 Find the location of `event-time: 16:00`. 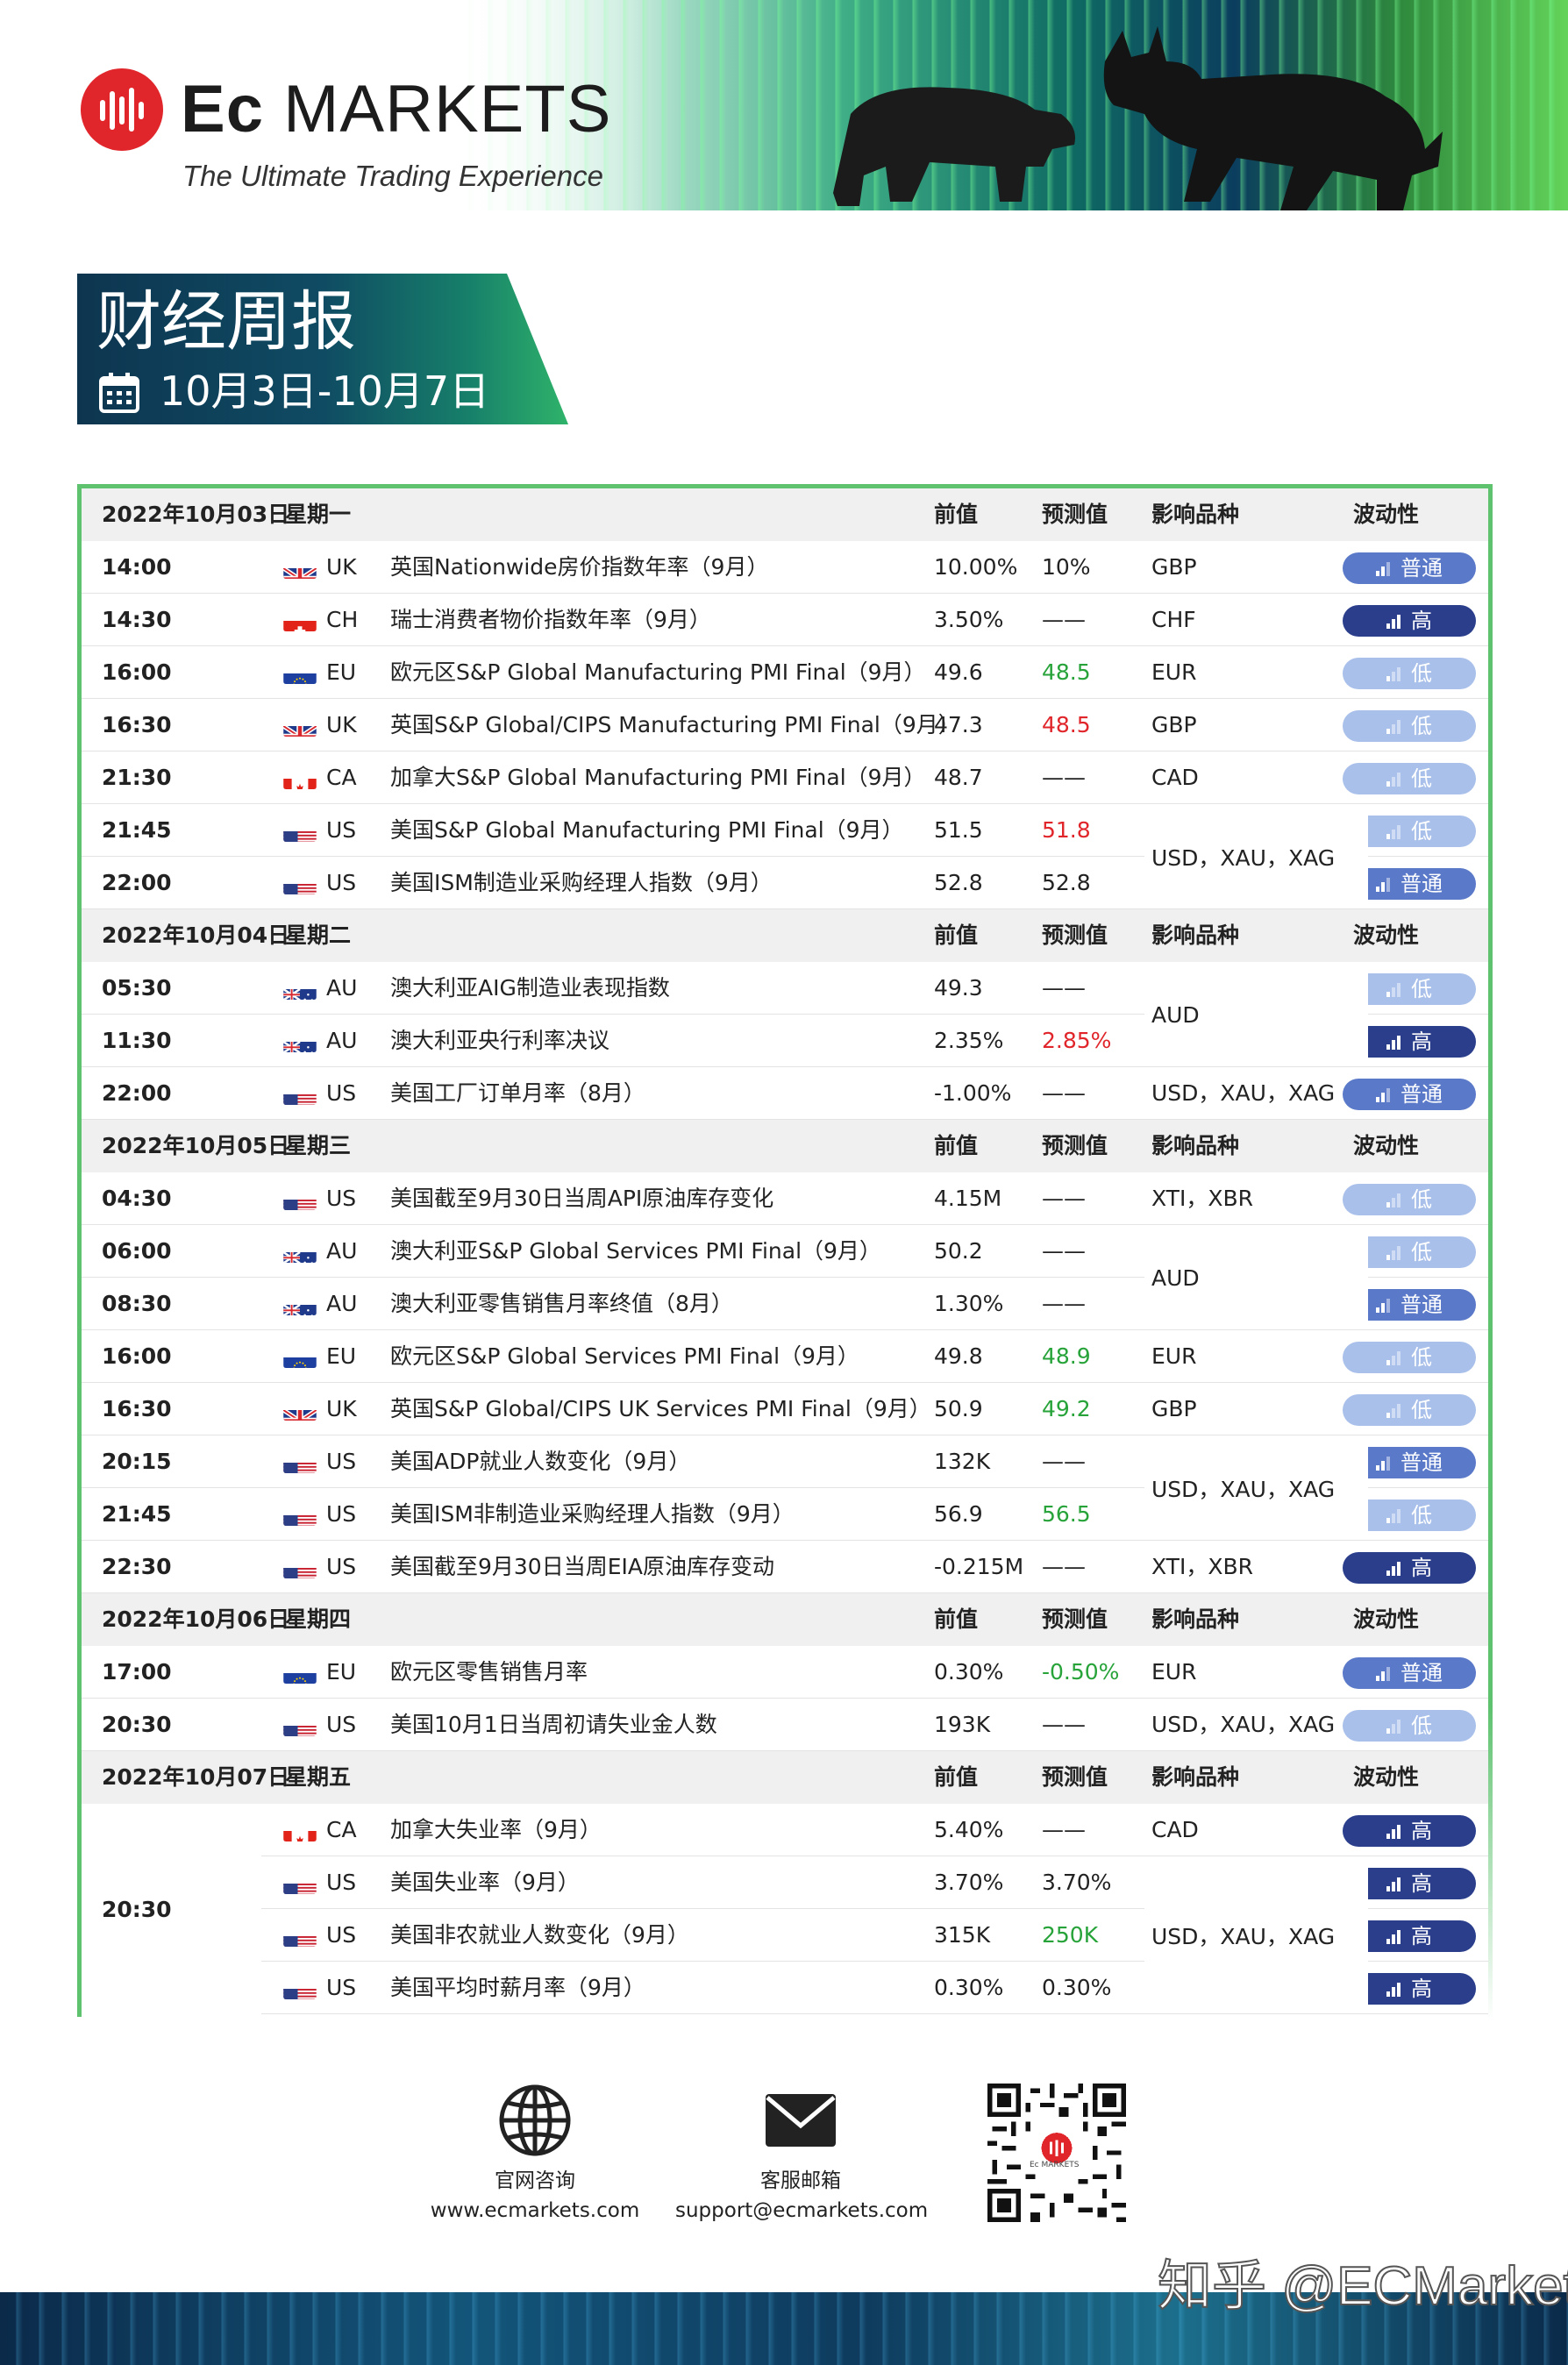

event-time: 16:00 is located at coordinates (137, 672).